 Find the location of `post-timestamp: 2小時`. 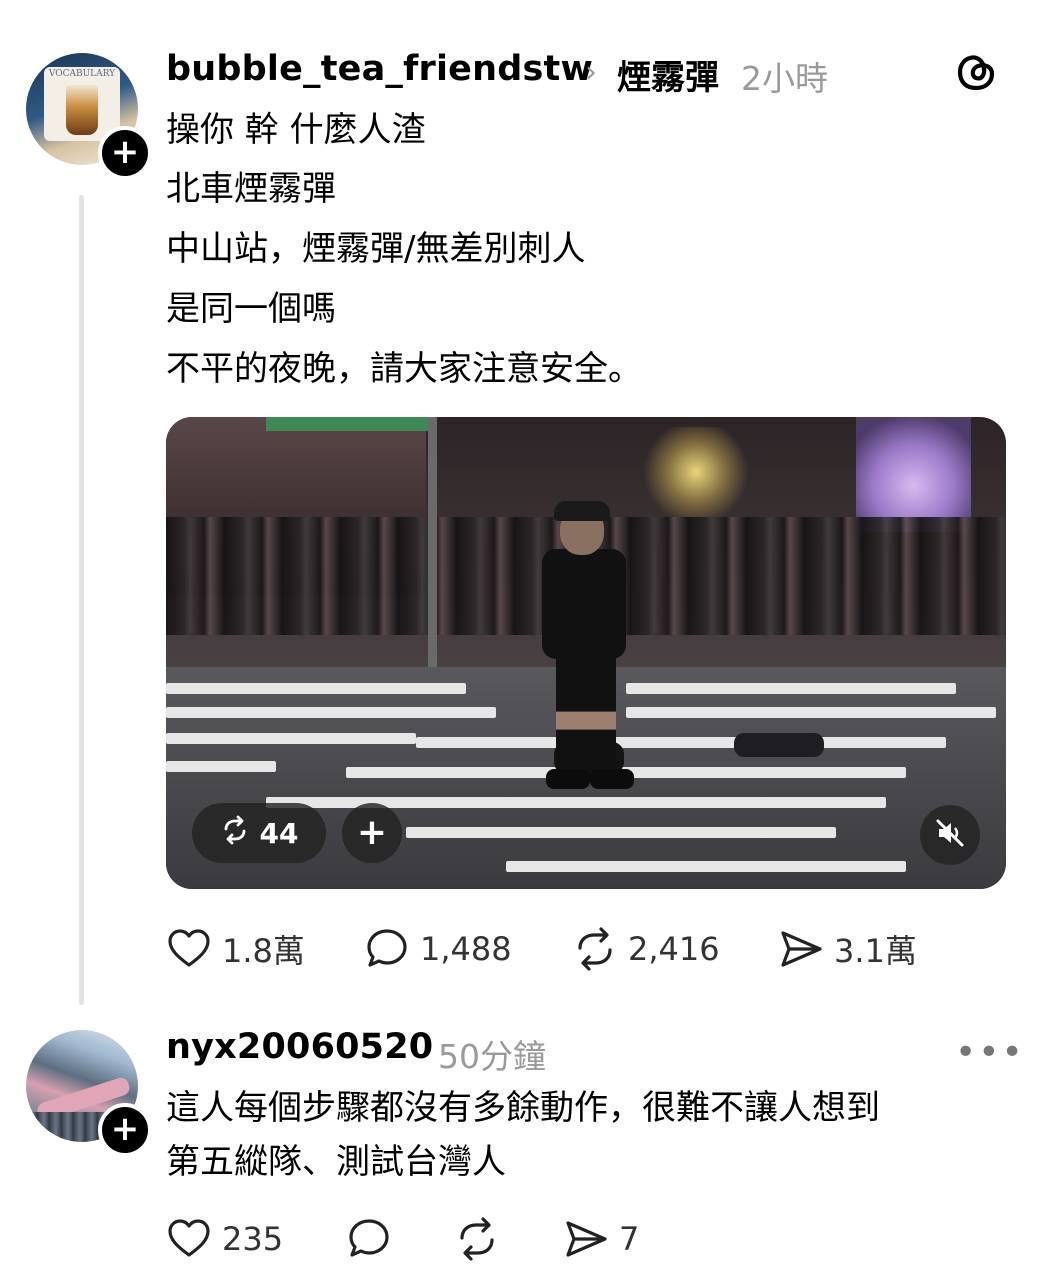

post-timestamp: 2小時 is located at coordinates (784, 78).